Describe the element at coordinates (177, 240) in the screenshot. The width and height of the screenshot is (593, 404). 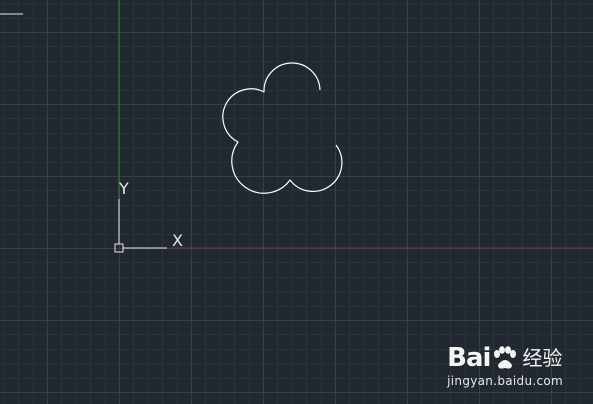
I see `ucs-x-label: X` at that location.